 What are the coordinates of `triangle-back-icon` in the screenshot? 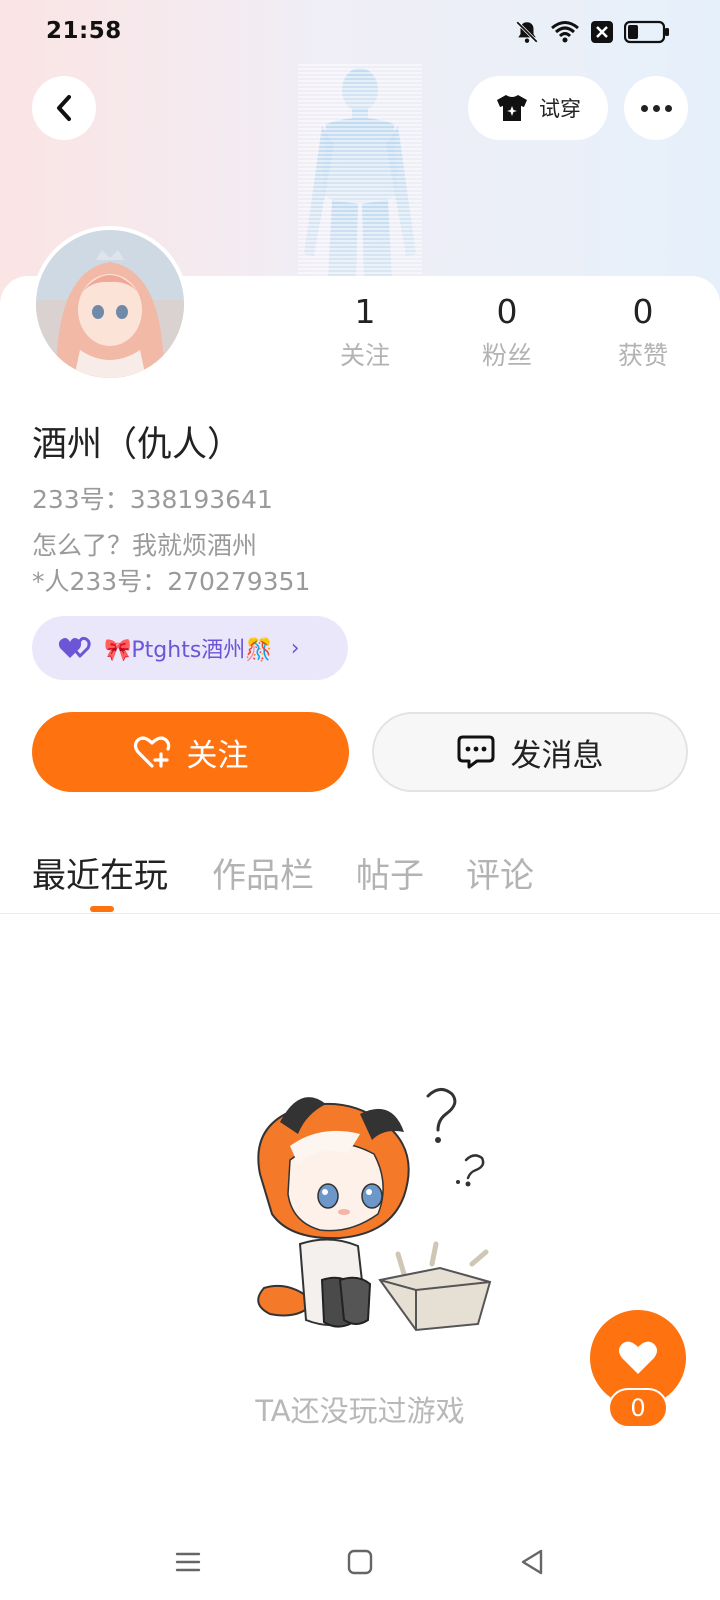 It's located at (532, 1562).